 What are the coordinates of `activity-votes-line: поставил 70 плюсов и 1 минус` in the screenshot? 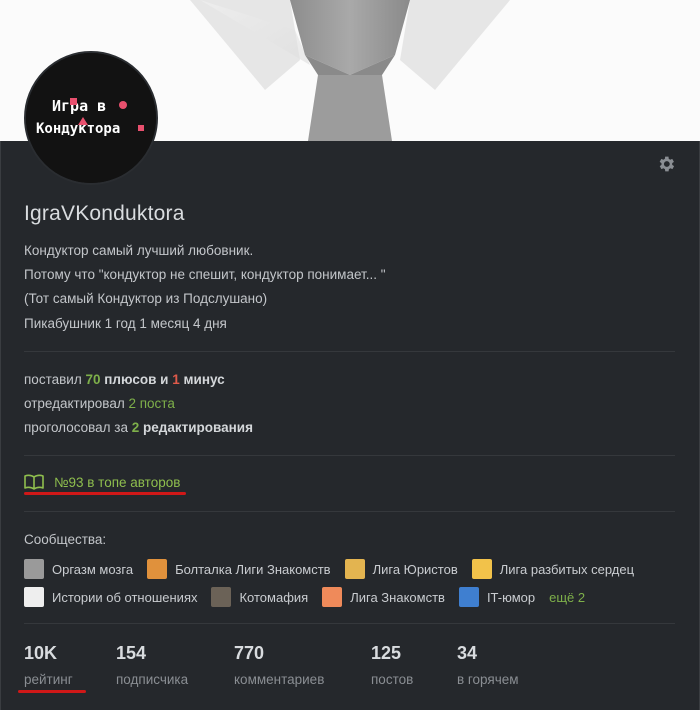 It's located at (124, 379).